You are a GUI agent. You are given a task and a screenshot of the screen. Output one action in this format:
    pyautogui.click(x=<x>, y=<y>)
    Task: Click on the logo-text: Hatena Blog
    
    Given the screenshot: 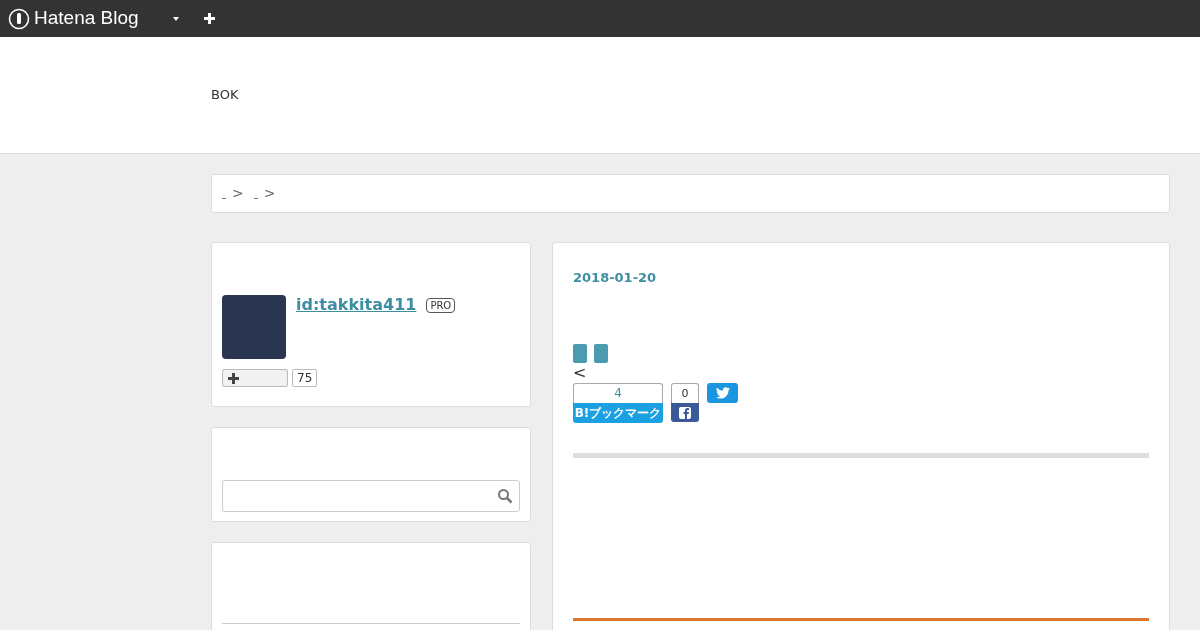 What is the action you would take?
    pyautogui.click(x=86, y=18)
    